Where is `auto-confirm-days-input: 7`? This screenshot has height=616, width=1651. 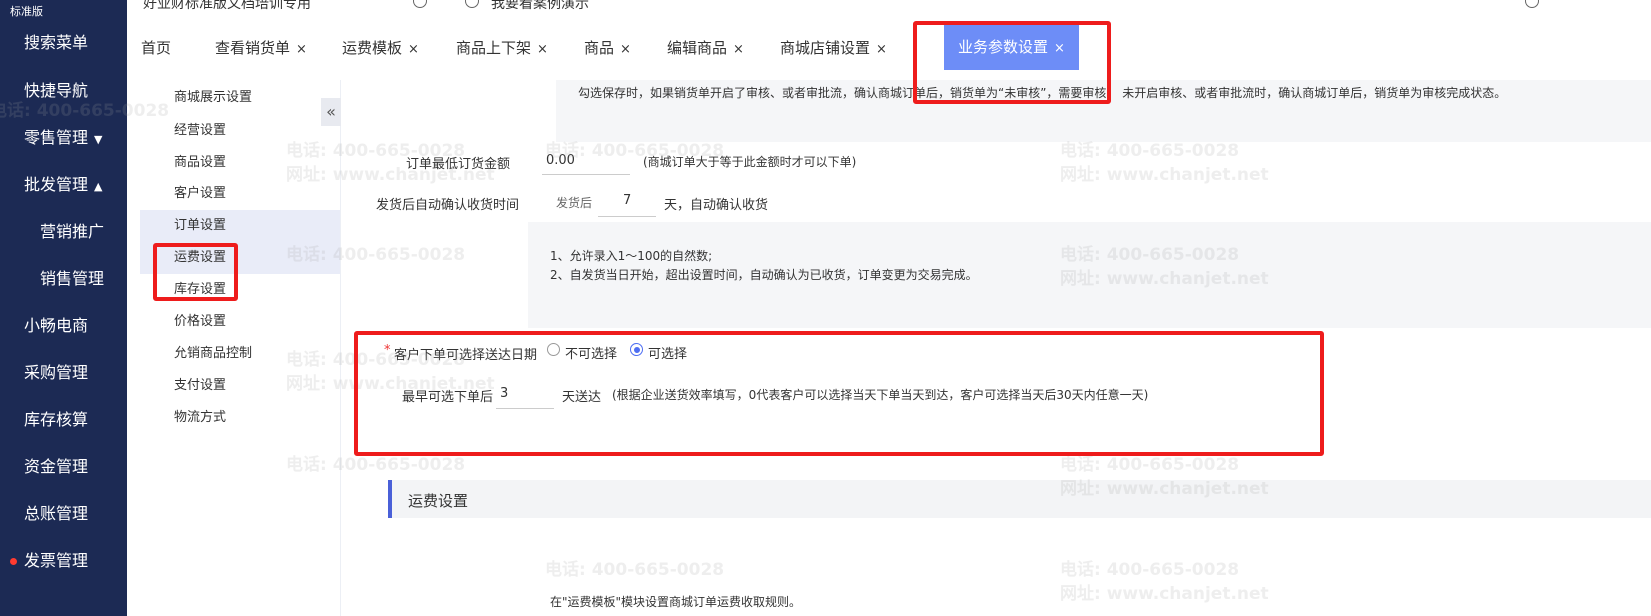 auto-confirm-days-input: 7 is located at coordinates (627, 202).